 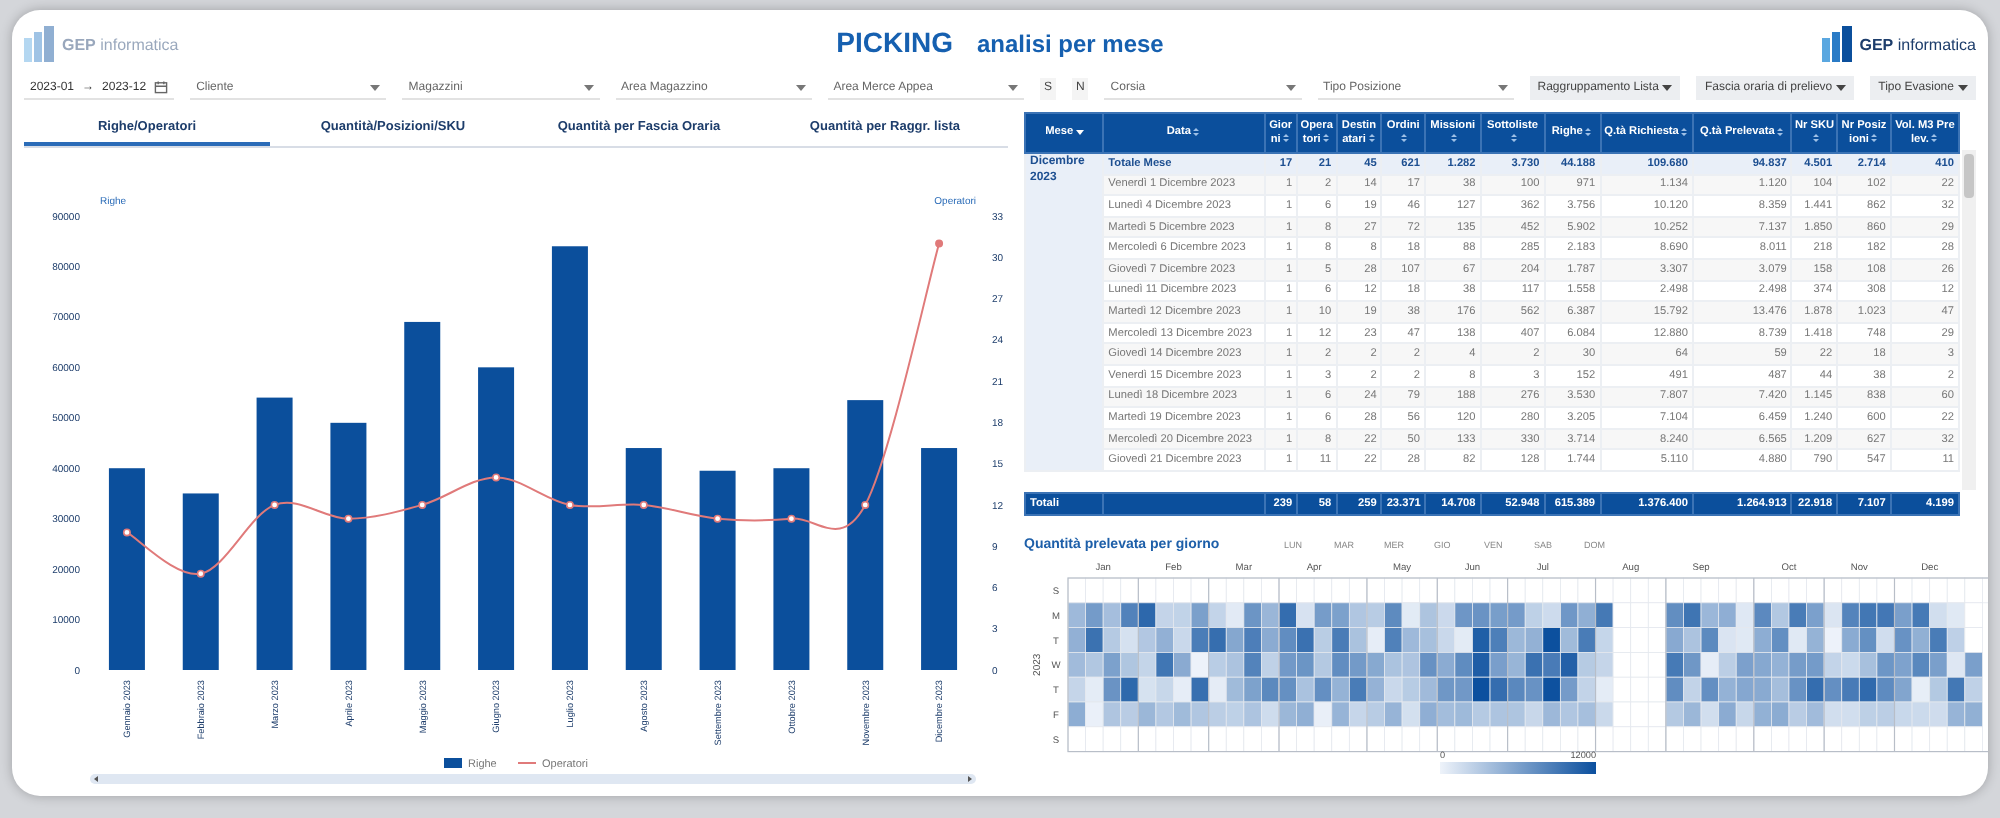 What do you see at coordinates (1070, 44) in the screenshot?
I see `page-subtitle: analisi per mese` at bounding box center [1070, 44].